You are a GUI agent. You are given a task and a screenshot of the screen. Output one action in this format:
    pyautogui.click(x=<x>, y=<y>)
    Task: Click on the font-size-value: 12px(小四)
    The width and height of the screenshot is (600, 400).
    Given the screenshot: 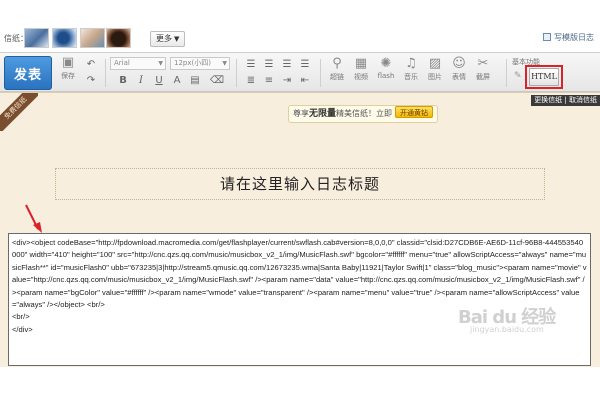 What is the action you would take?
    pyautogui.click(x=192, y=63)
    